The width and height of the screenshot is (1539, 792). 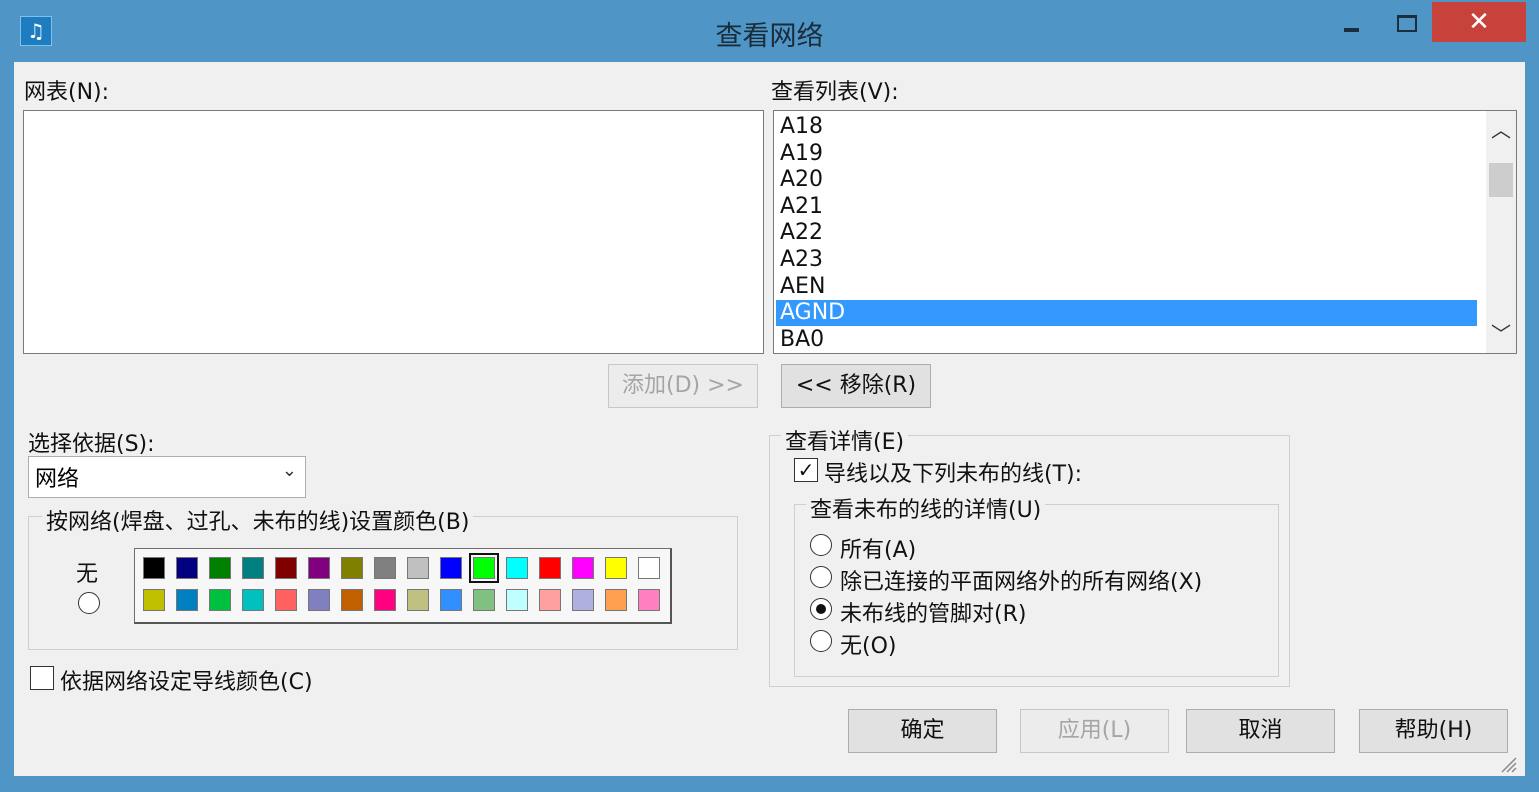 What do you see at coordinates (801, 287) in the screenshot?
I see `viewlist-item: AEN` at bounding box center [801, 287].